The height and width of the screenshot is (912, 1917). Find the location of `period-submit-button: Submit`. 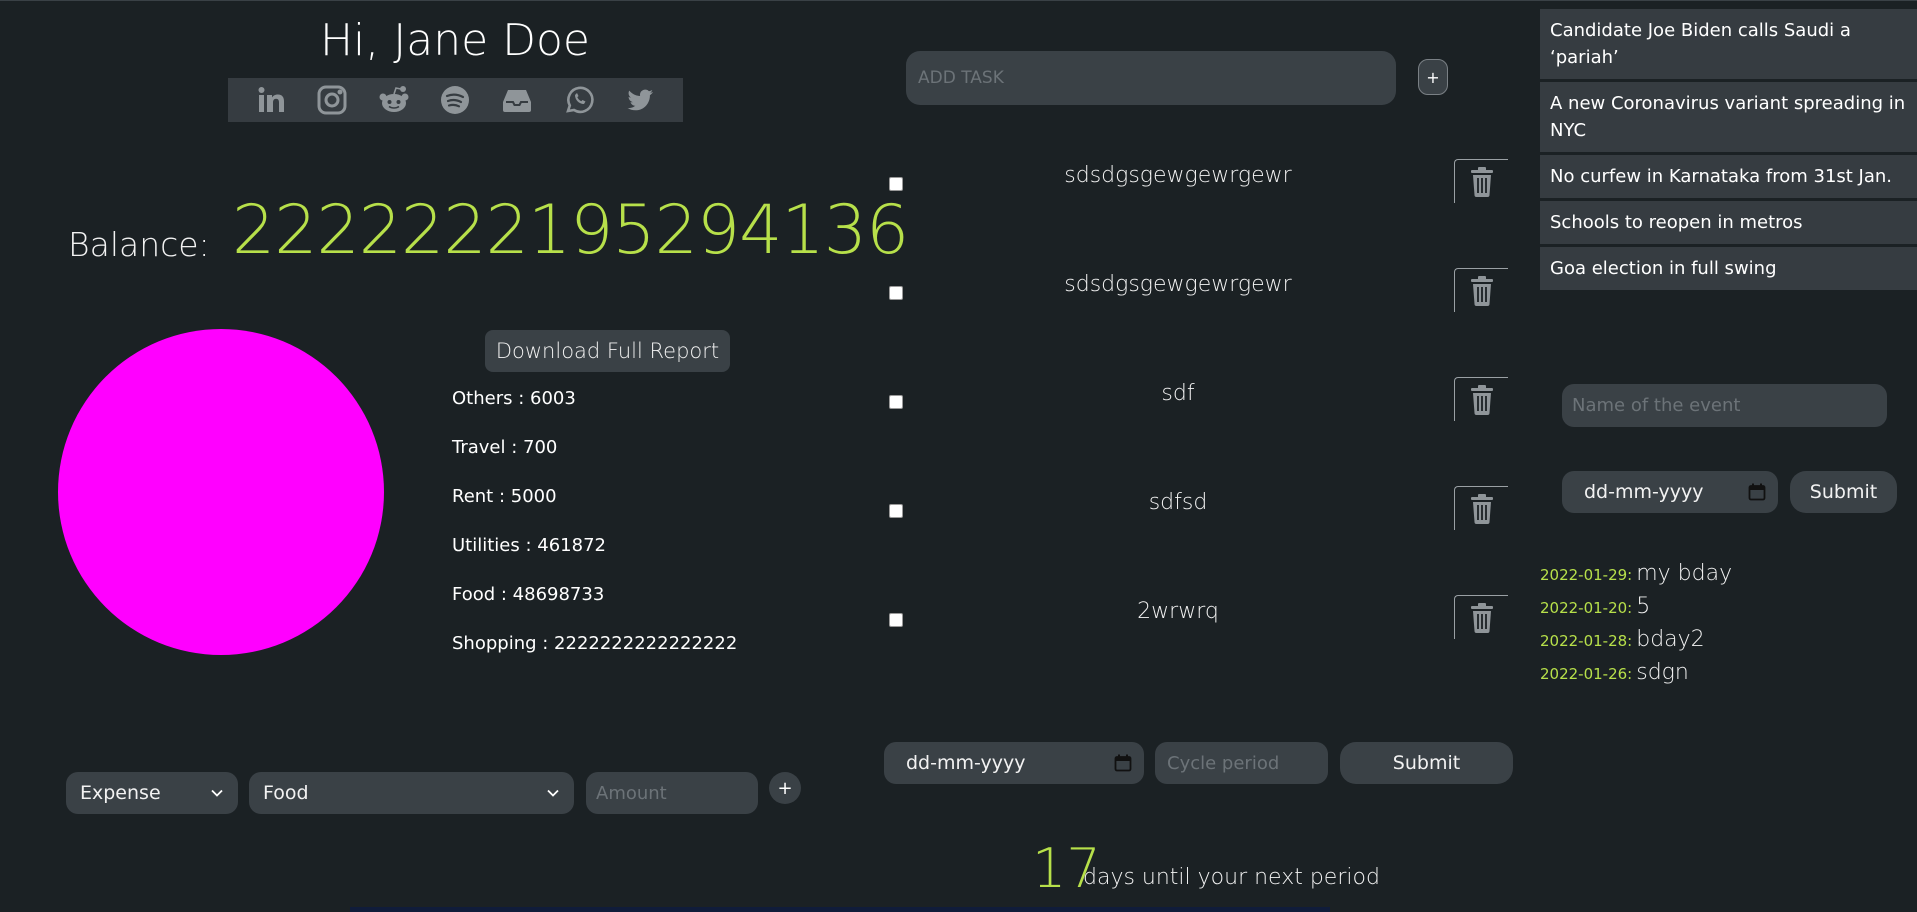

period-submit-button: Submit is located at coordinates (1426, 763).